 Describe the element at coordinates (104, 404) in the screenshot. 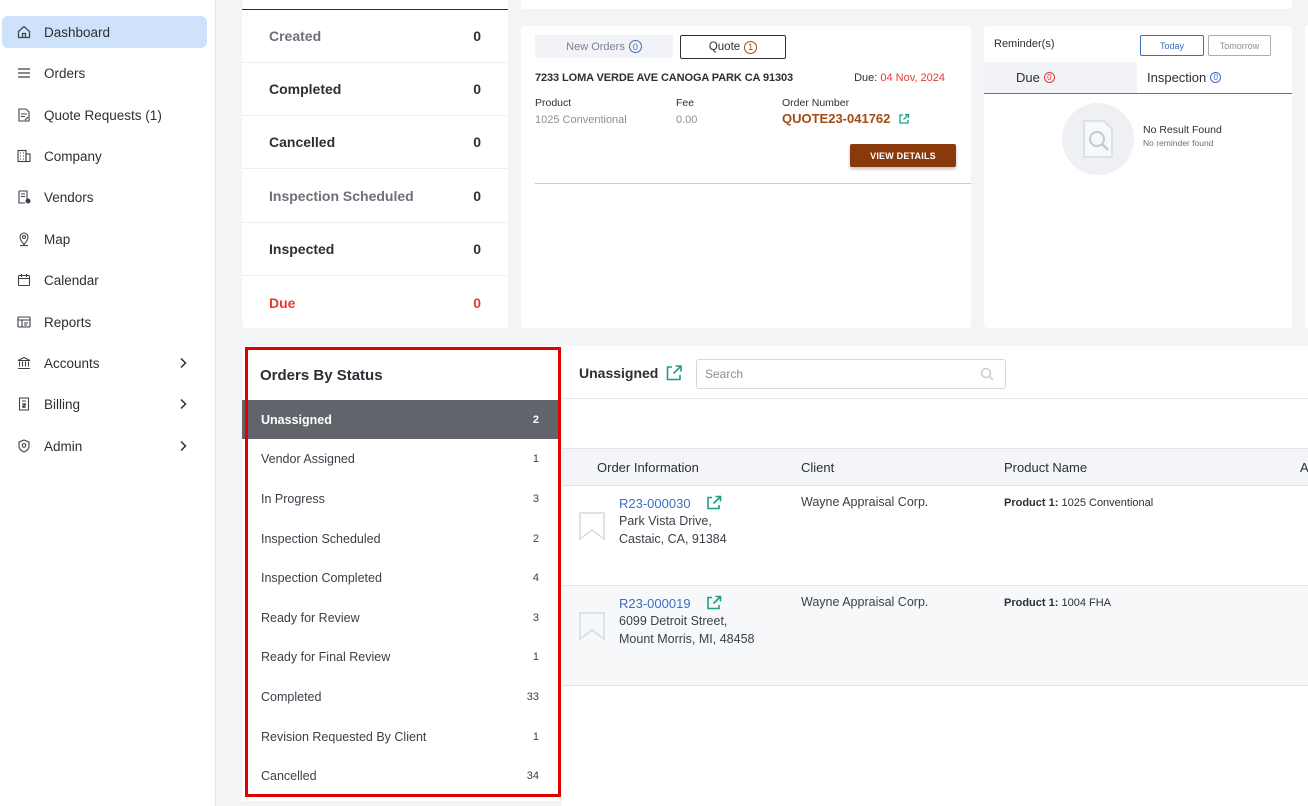

I see `sidebar-item-billing: Billing` at that location.